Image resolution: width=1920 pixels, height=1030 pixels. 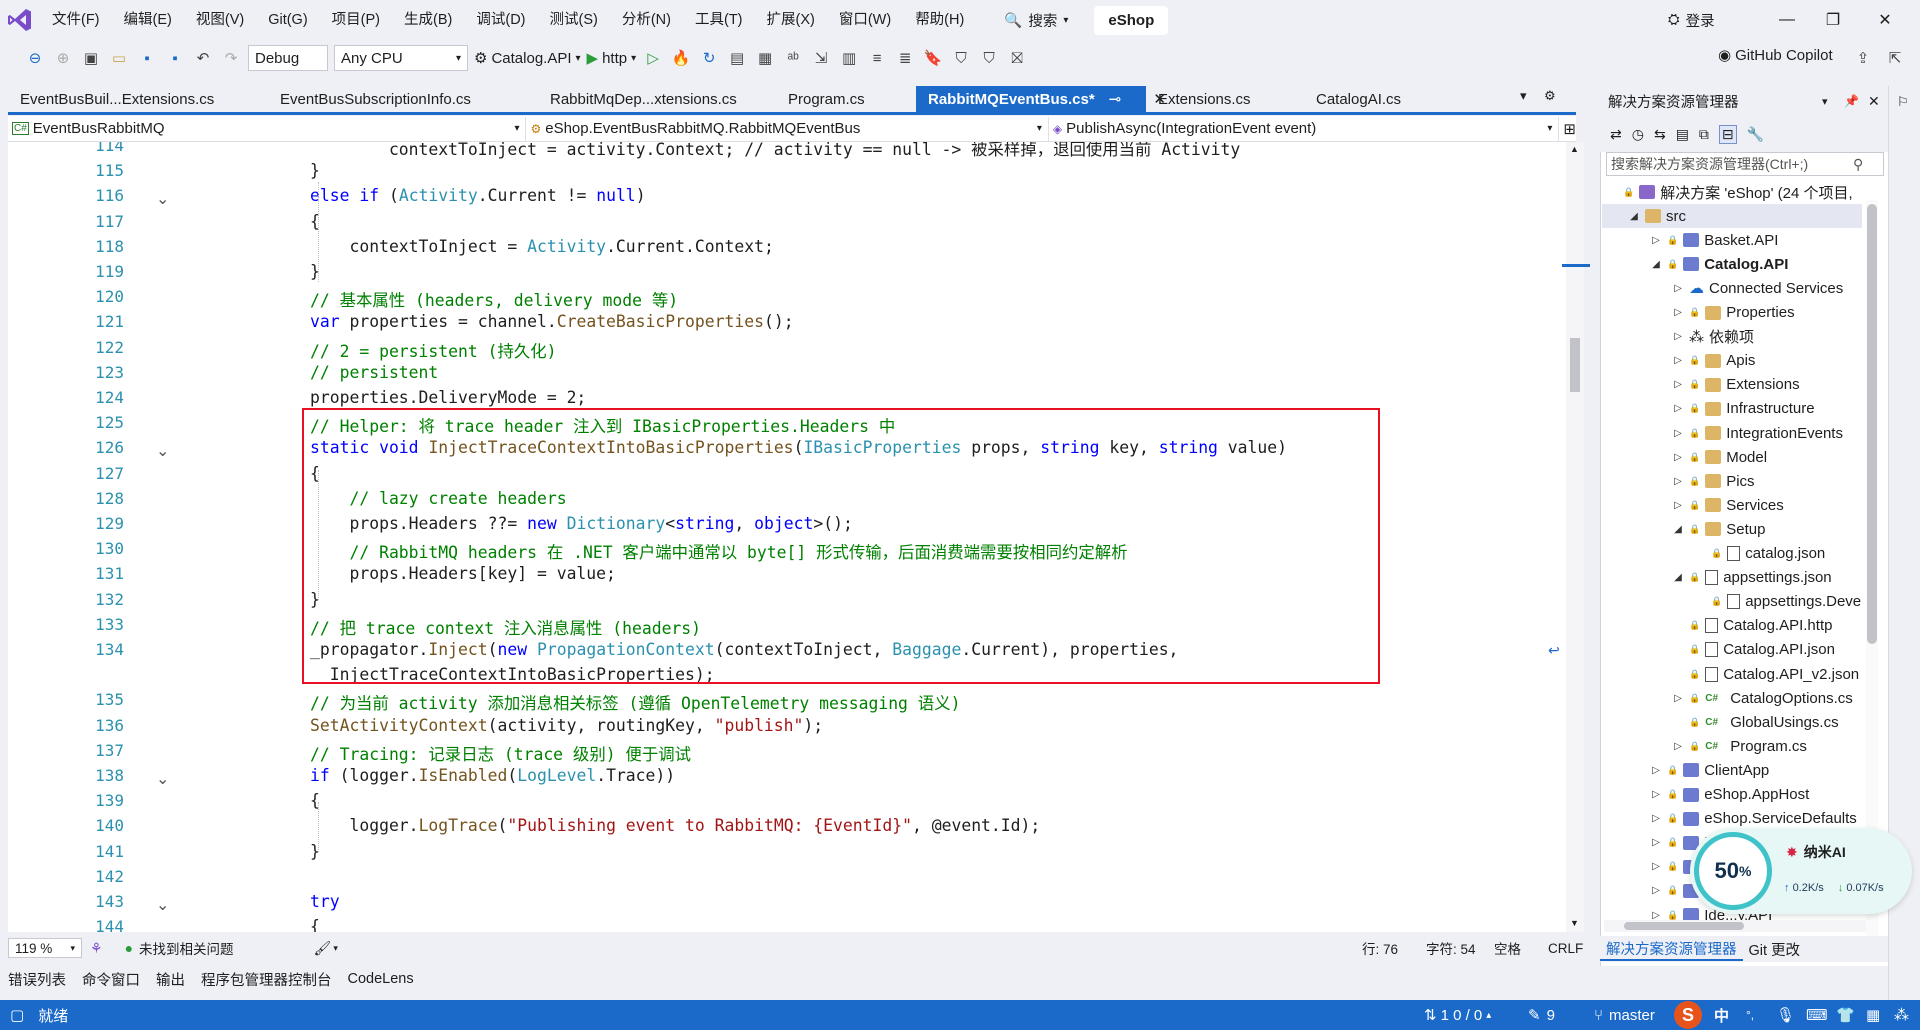 I want to click on tree-item: ▷ 🔒 C# CatalogOptions.cs, so click(x=1732, y=698).